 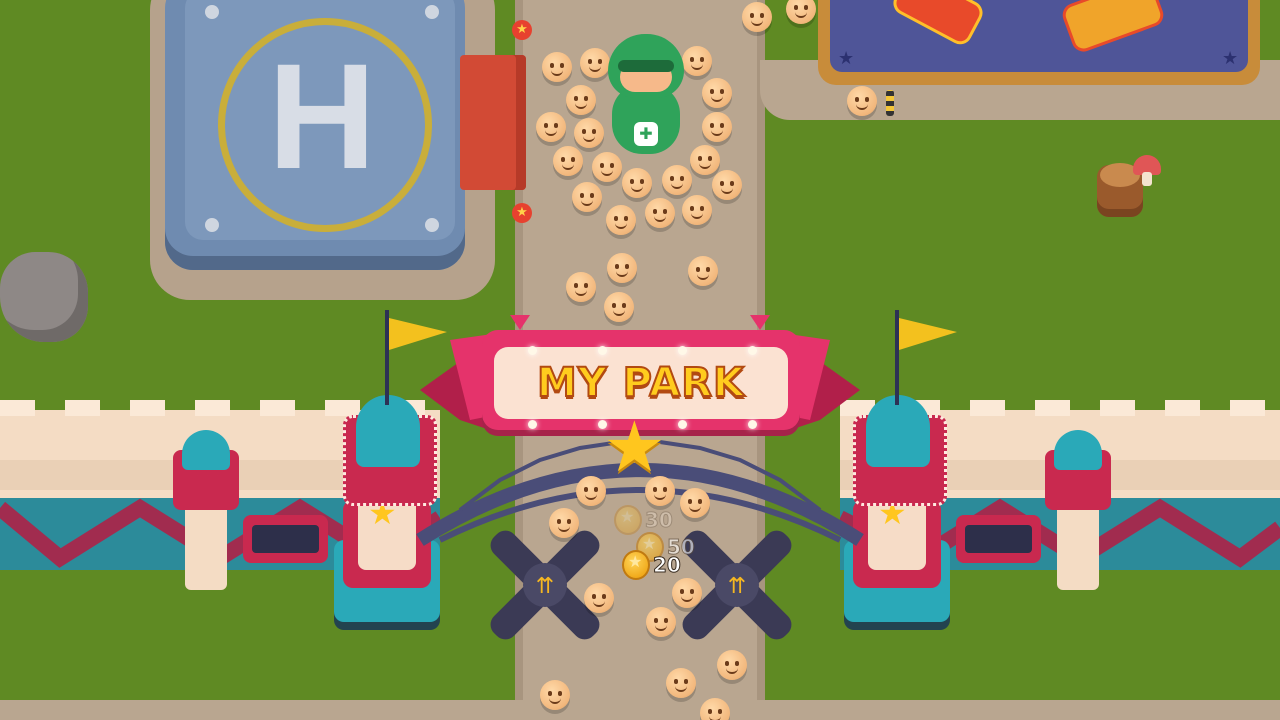 I want to click on mushroom-stem, so click(x=1147, y=179).